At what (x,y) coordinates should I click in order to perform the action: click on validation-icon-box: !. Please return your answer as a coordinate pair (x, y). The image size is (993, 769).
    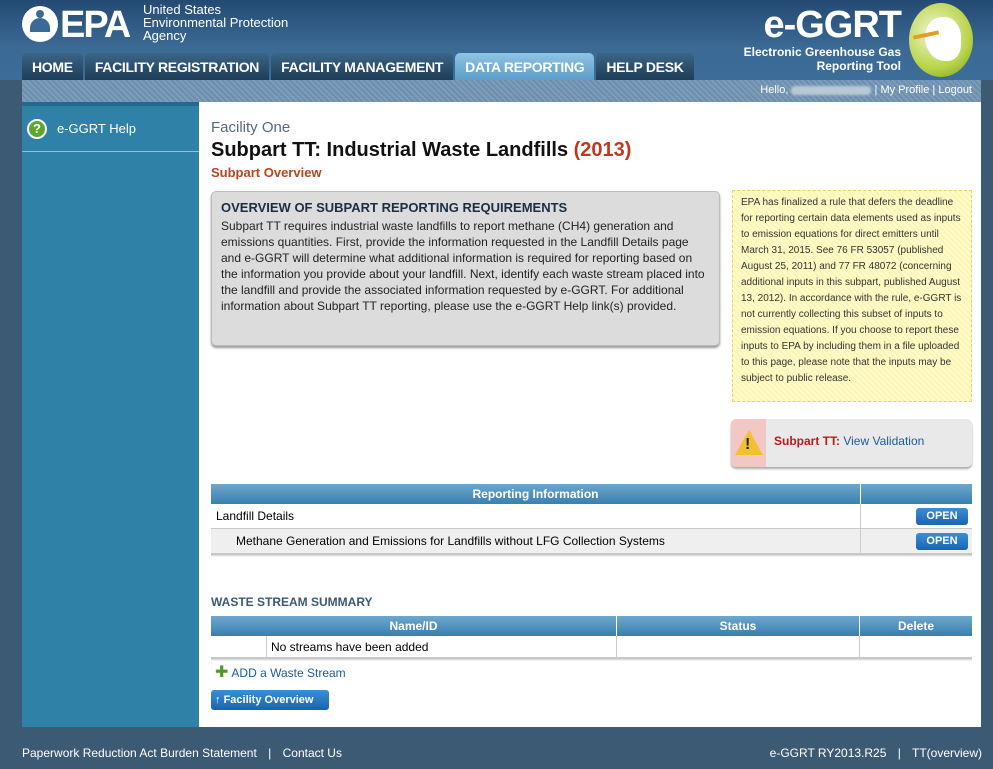
    Looking at the image, I should click on (748, 443).